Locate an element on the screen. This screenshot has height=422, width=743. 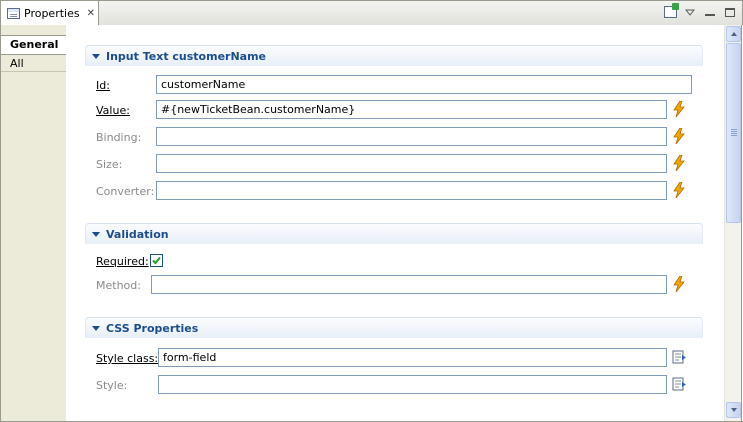
section-title-input-text: Input Text customerName is located at coordinates (186, 56).